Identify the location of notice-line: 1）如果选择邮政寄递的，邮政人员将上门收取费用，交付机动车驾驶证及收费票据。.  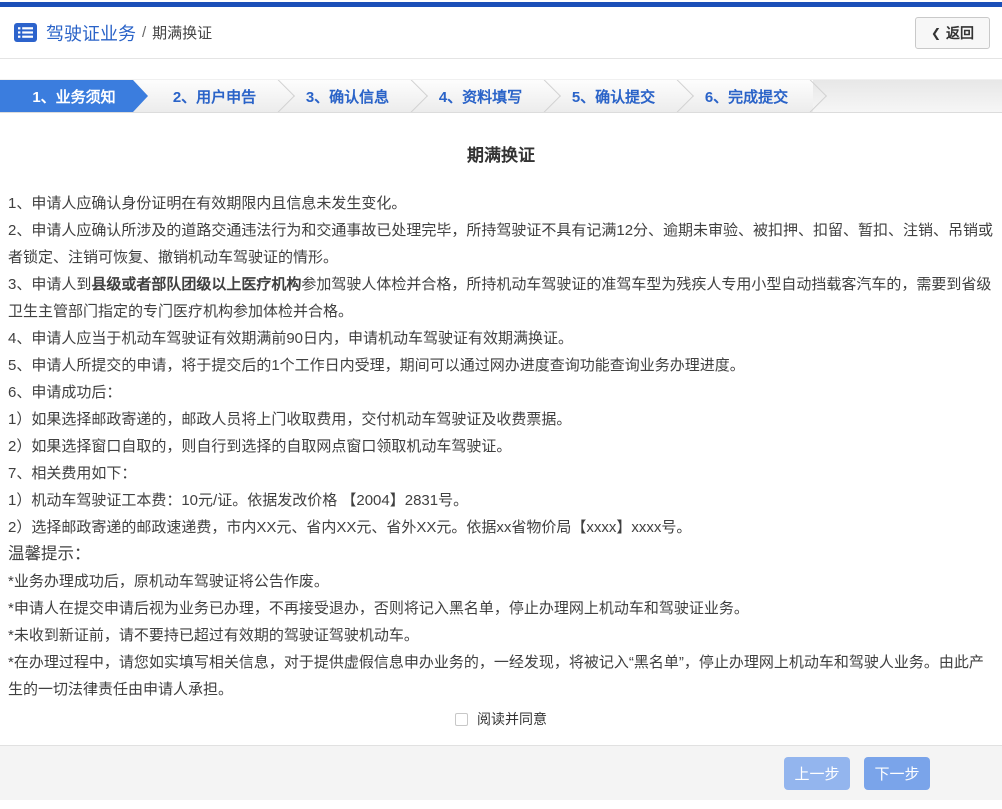
(290, 419).